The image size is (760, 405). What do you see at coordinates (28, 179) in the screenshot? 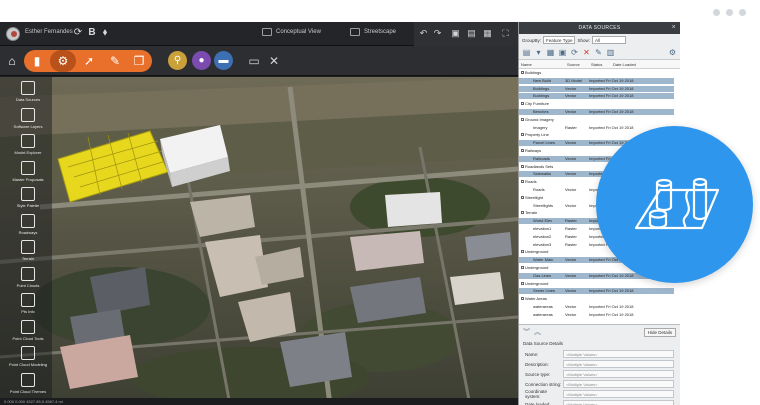
I see `sidebar-item-label: Master Proposals` at bounding box center [28, 179].